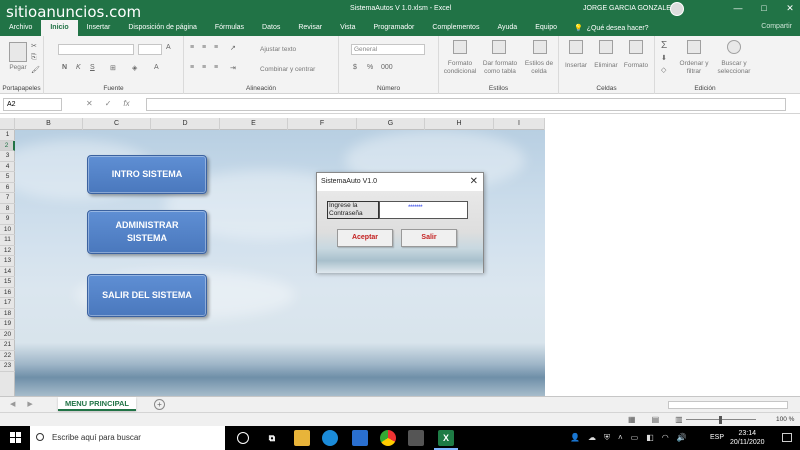 This screenshot has height=450, width=800. Describe the element at coordinates (717, 437) in the screenshot. I see `language-indicator: ESP` at that location.